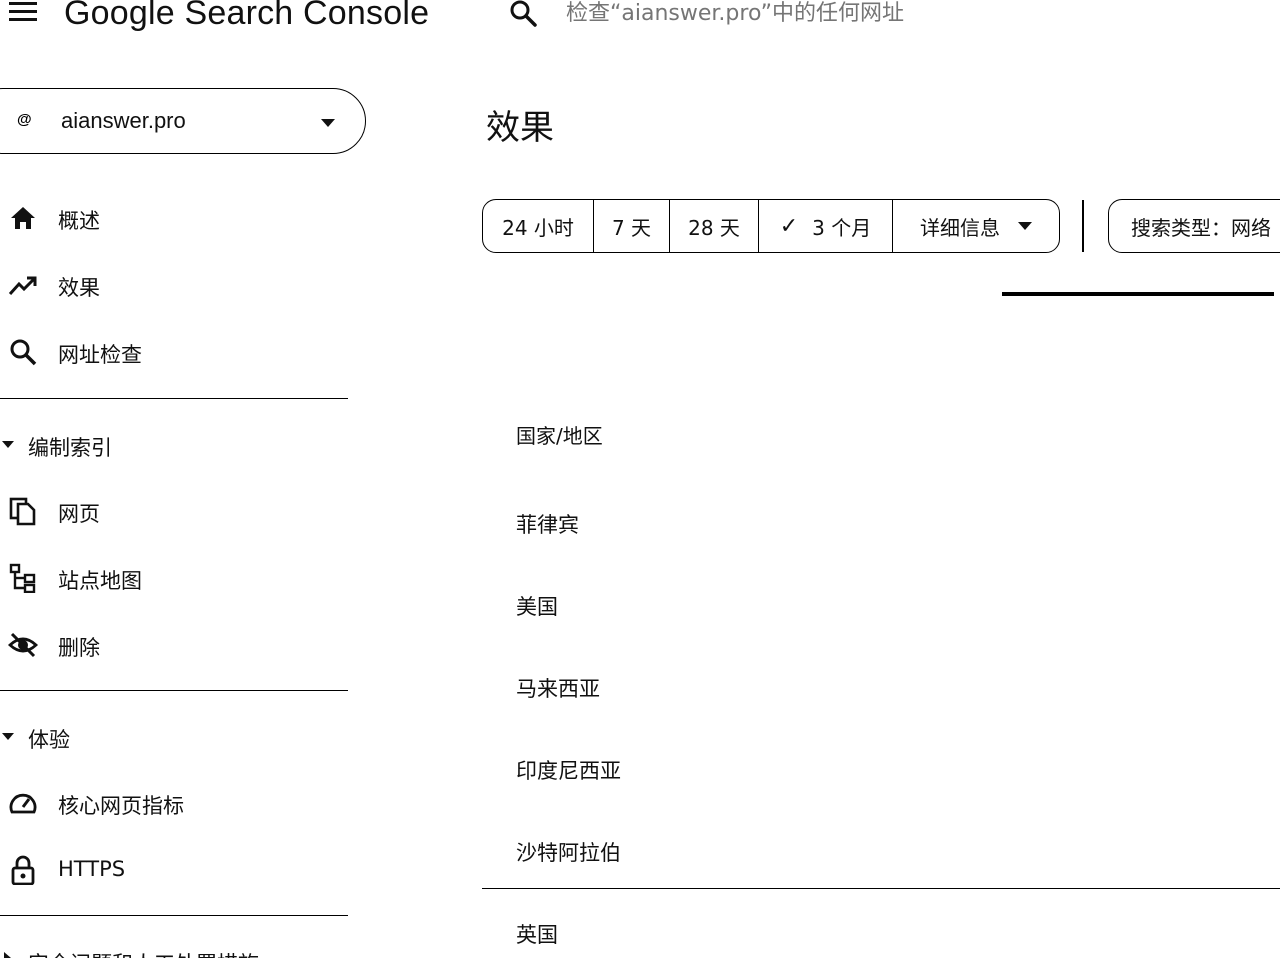  I want to click on column-header-country: 国家/地区, so click(559, 434).